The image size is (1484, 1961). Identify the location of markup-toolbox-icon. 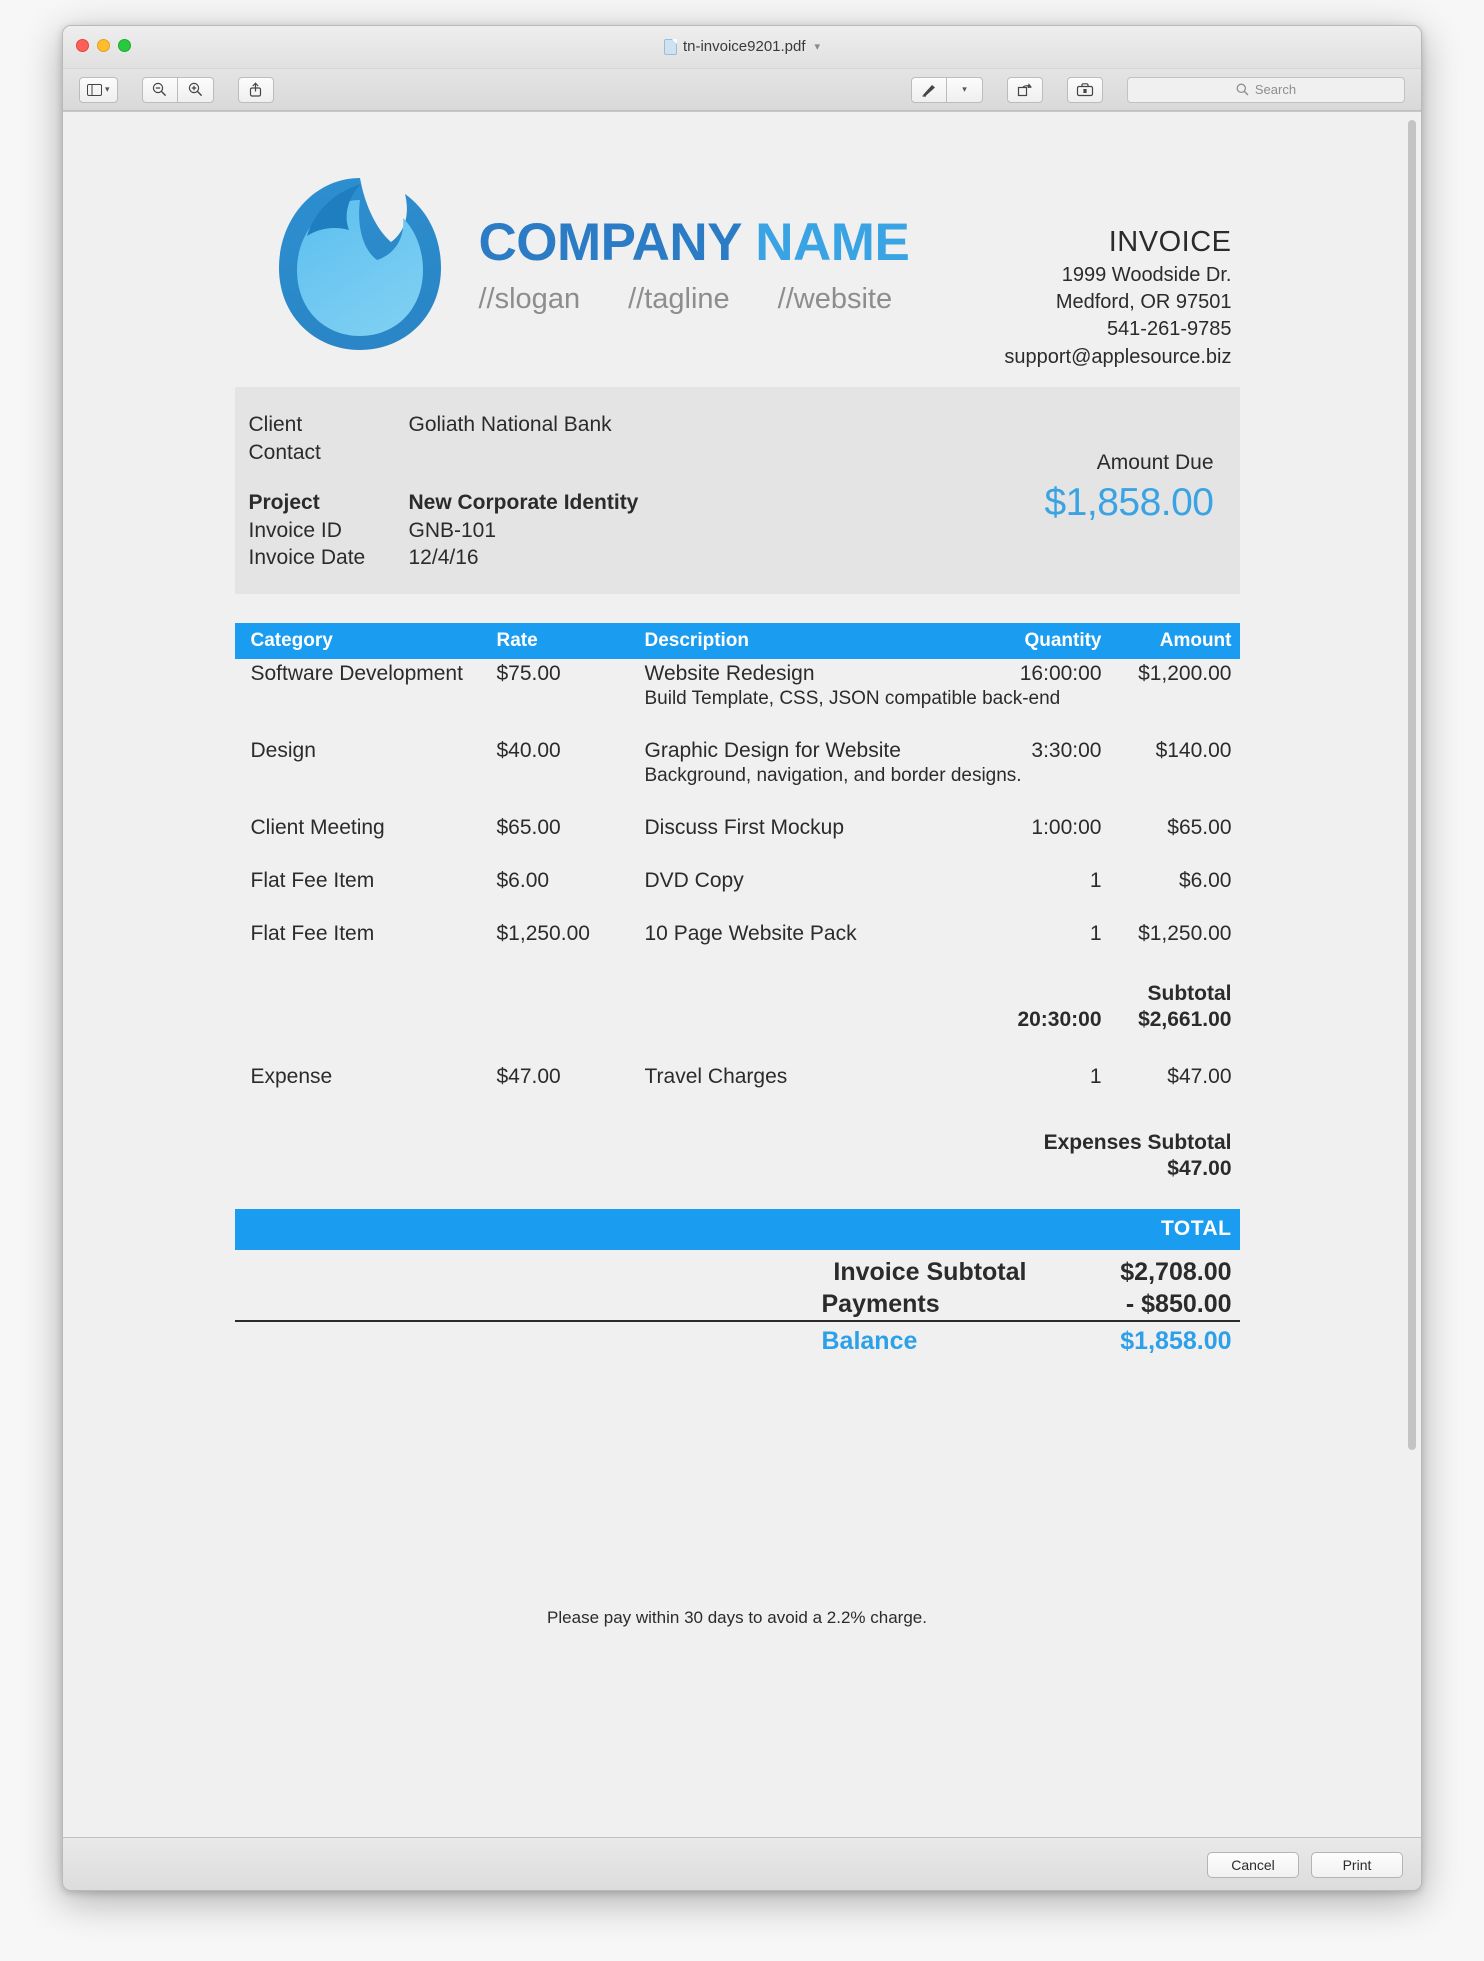
(1085, 90).